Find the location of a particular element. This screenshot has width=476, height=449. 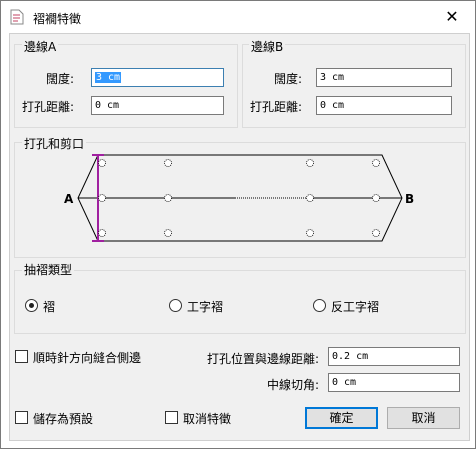

edge-a-width-input: 3 cm is located at coordinates (157, 77).